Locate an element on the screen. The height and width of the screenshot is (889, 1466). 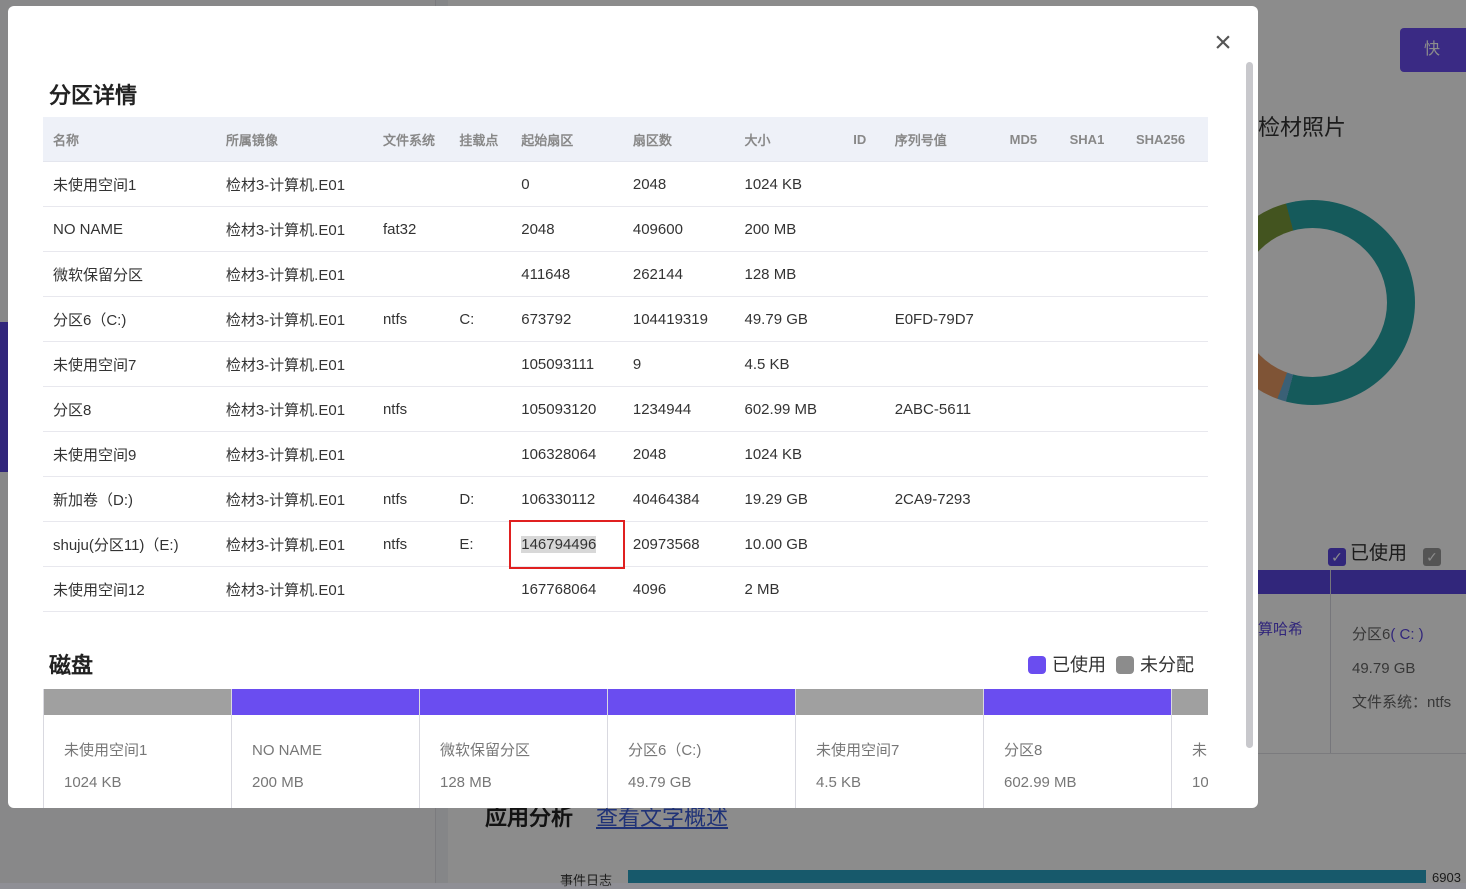
segment-info: 未使用空间7 4.5 KB is located at coordinates (889, 757).